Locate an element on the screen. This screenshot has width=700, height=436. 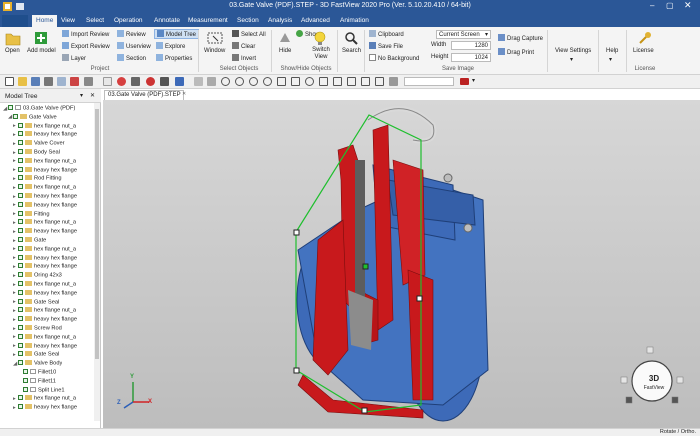
tree-item: ▸ Fitting is located at coordinates (31, 215).